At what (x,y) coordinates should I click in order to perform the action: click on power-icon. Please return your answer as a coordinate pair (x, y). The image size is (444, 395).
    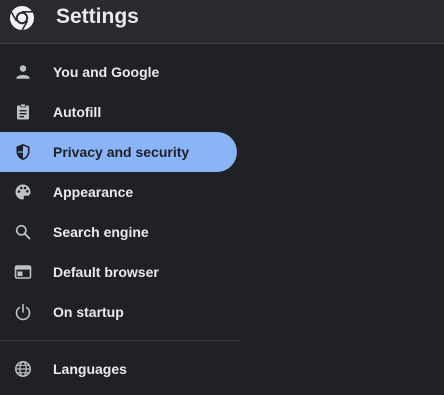
    Looking at the image, I should click on (23, 312).